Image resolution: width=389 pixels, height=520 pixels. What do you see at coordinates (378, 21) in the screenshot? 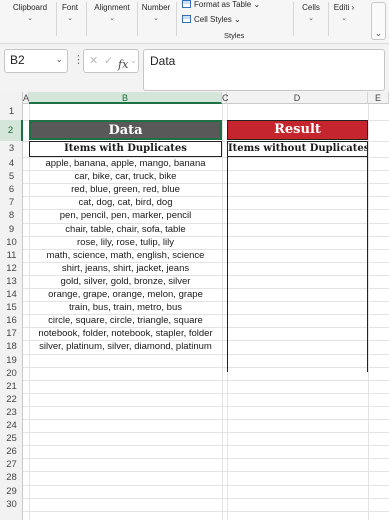
I see `ribbon-expand-button: ⌄` at bounding box center [378, 21].